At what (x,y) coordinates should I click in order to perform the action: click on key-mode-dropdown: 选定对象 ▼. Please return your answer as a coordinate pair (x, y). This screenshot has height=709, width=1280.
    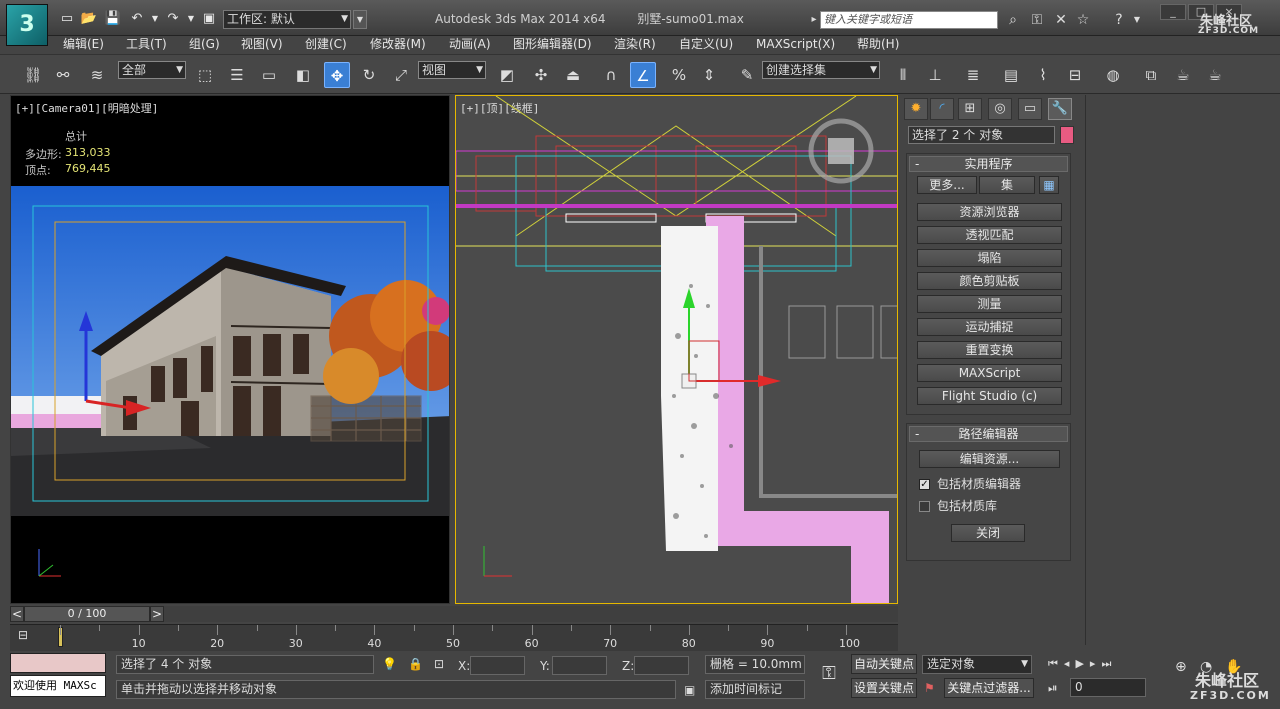
    Looking at the image, I should click on (977, 664).